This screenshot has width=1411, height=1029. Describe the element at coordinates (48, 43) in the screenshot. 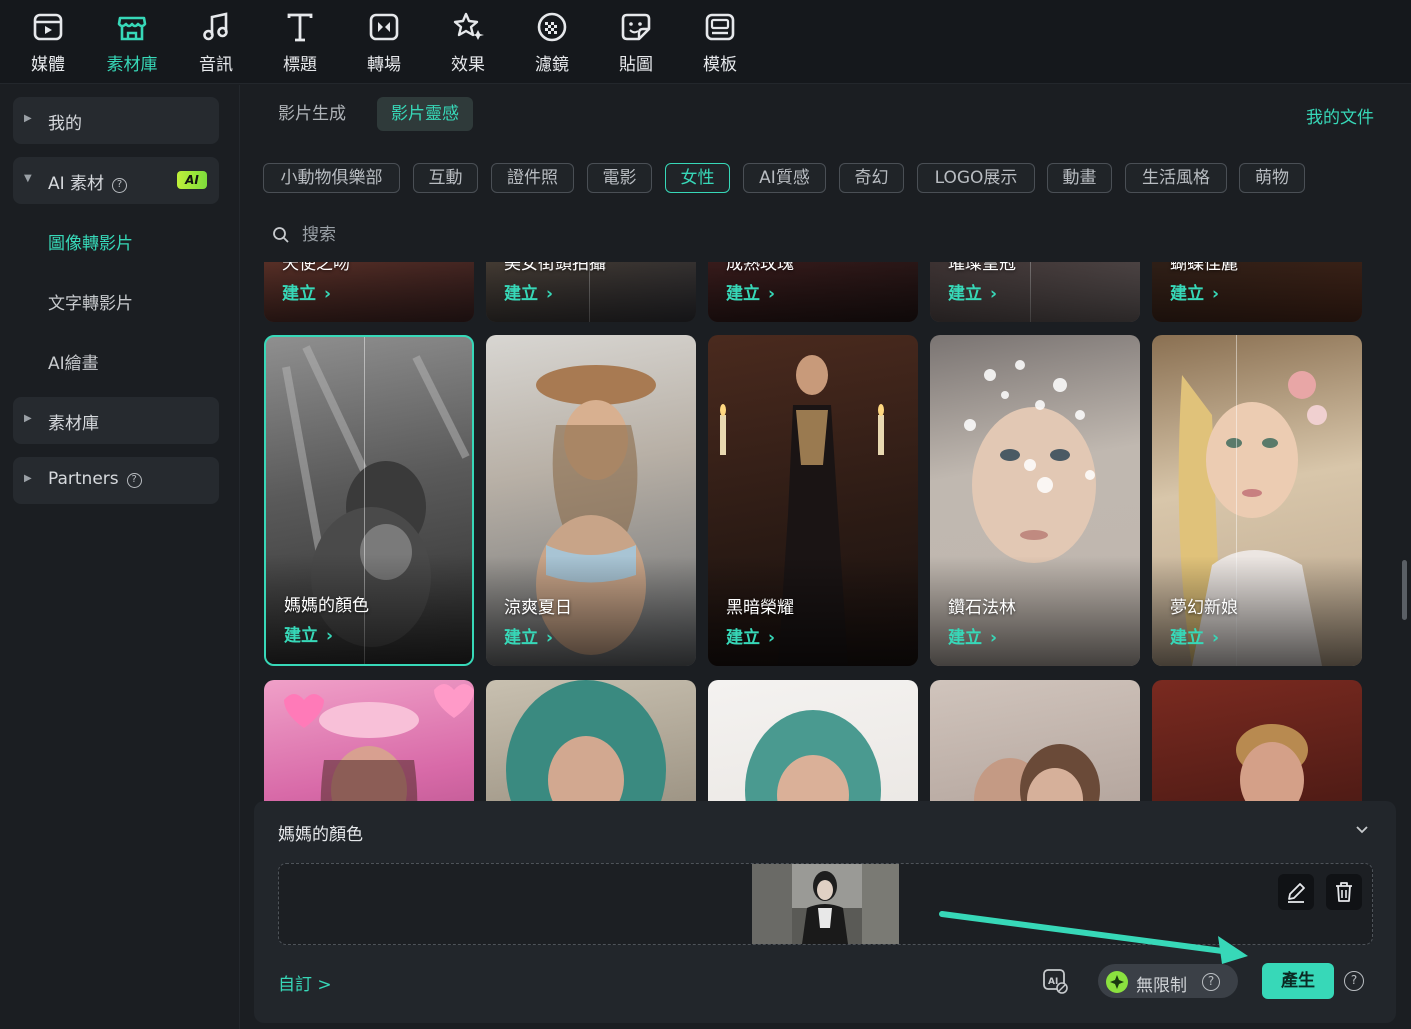

I see `toolbar-media: 媒體` at that location.